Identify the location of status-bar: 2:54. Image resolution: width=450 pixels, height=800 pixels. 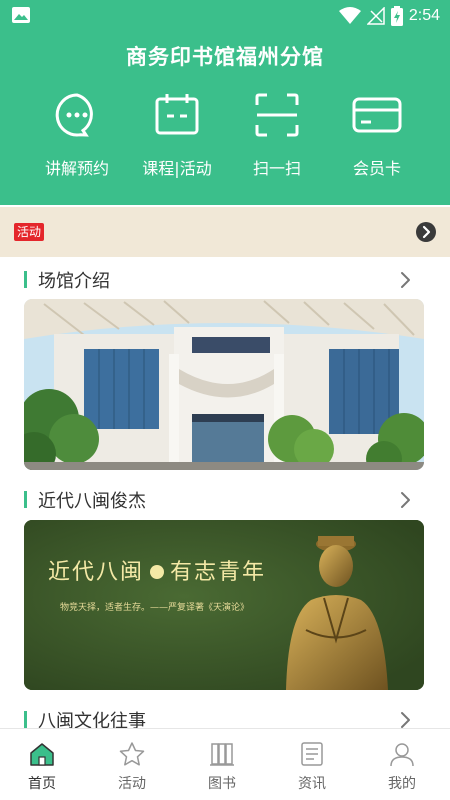
(225, 16).